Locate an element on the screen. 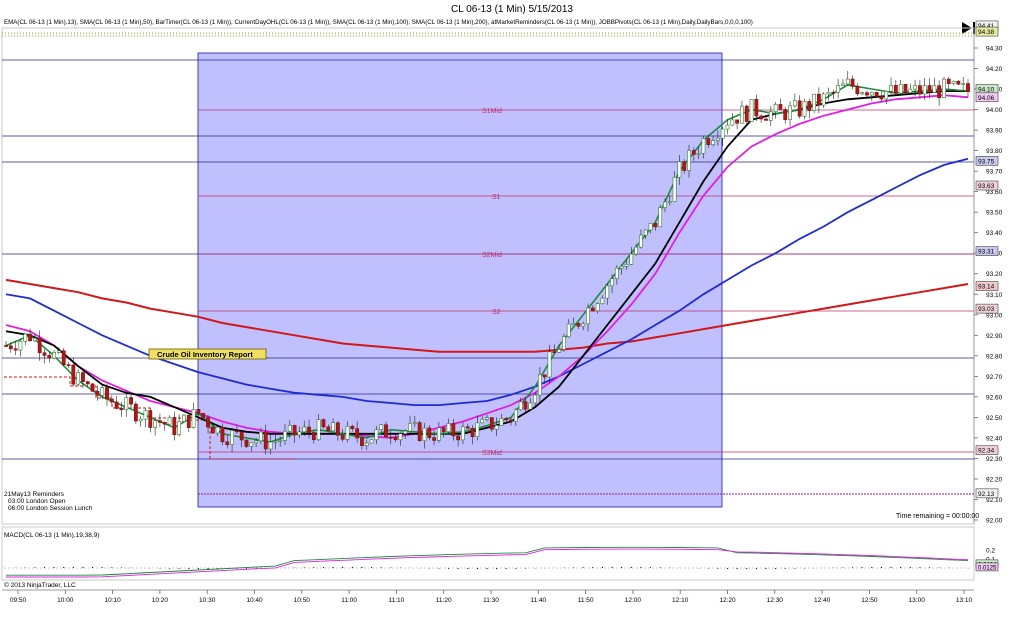 Image resolution: width=1024 pixels, height=621 pixels. x-tick-label: 11:50 is located at coordinates (586, 600).